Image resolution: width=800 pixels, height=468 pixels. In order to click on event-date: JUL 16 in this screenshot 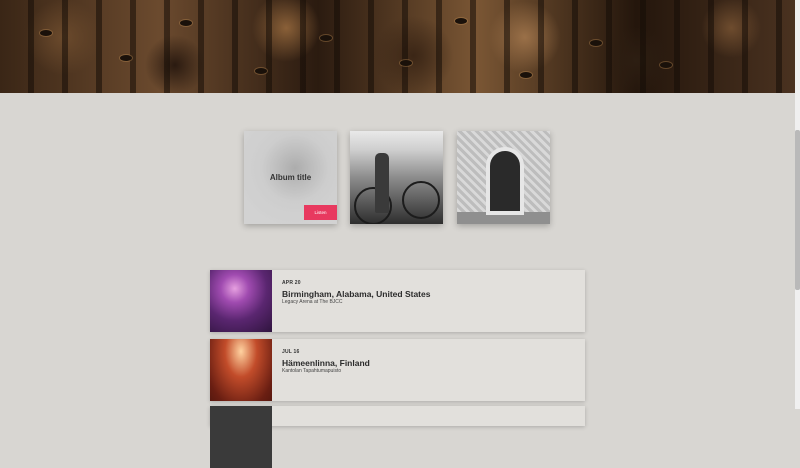, I will do `click(291, 352)`.